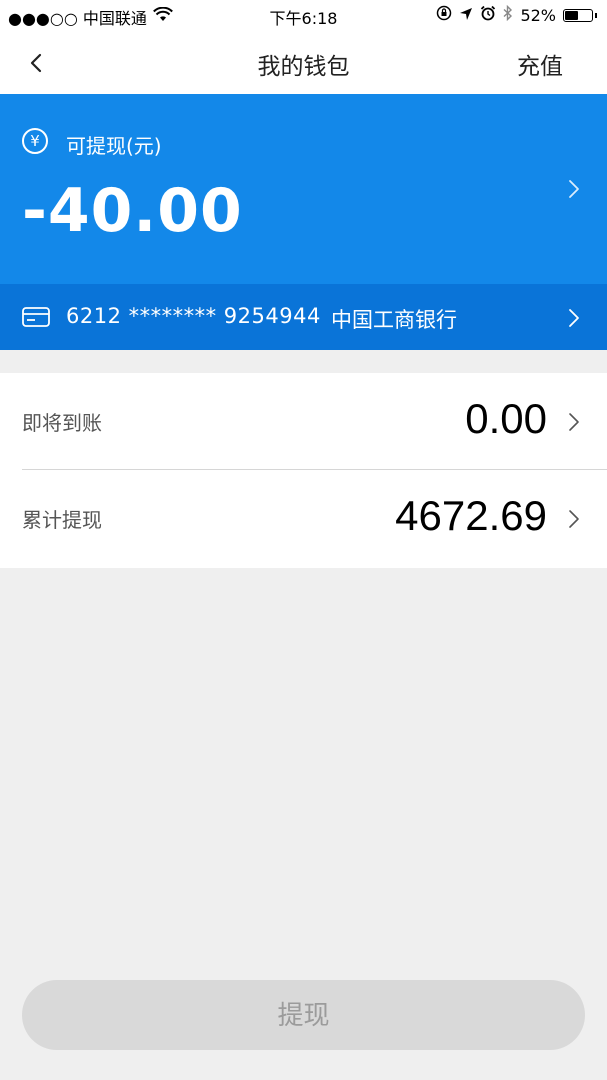 Image resolution: width=607 pixels, height=1080 pixels. What do you see at coordinates (36, 317) in the screenshot?
I see `credit-card-icon` at bounding box center [36, 317].